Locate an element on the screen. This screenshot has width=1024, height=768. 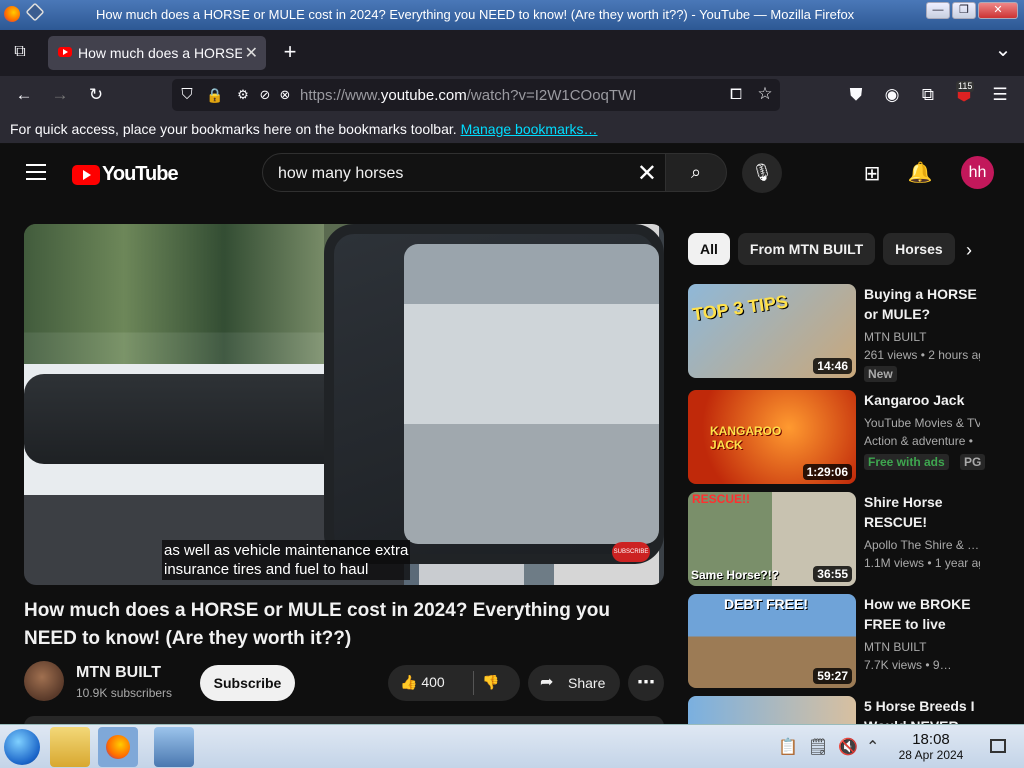
reload-button: ↻ is located at coordinates (96, 95).